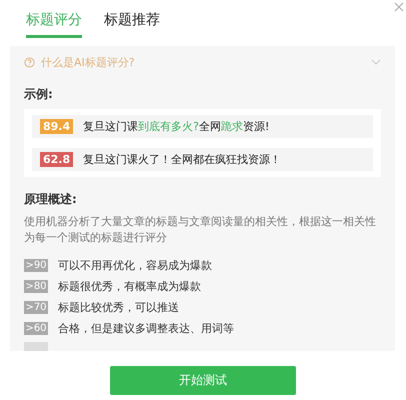  What do you see at coordinates (203, 380) in the screenshot?
I see `start-test-button: 开始测试` at bounding box center [203, 380].